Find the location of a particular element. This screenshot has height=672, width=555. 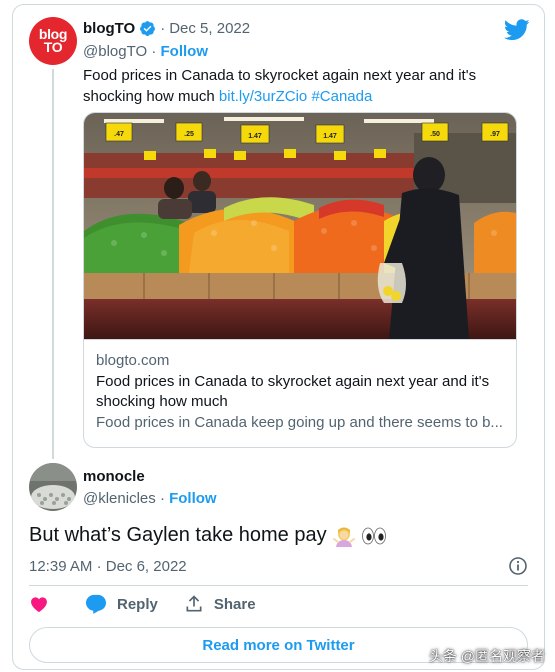

reply-author-display-name: monocle is located at coordinates (114, 476).